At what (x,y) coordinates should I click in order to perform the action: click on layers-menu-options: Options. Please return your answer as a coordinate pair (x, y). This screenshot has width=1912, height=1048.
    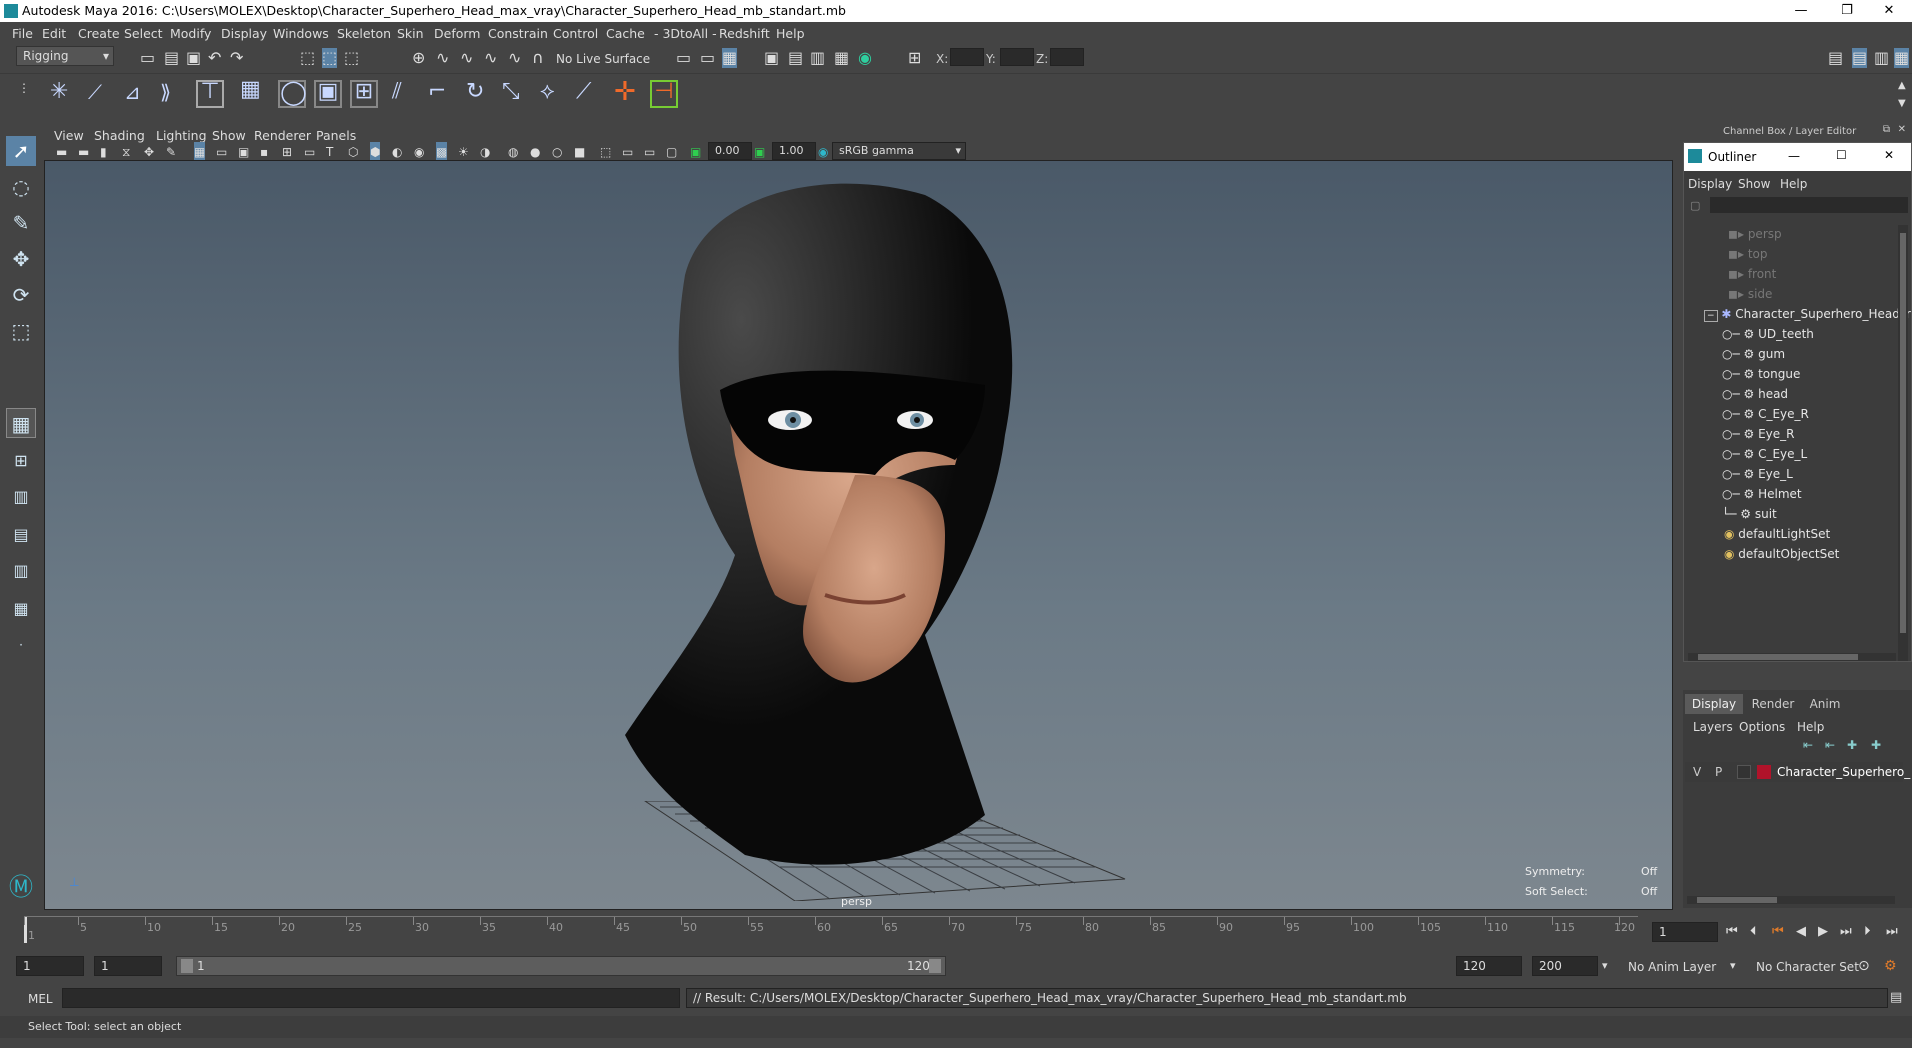
    Looking at the image, I should click on (1762, 727).